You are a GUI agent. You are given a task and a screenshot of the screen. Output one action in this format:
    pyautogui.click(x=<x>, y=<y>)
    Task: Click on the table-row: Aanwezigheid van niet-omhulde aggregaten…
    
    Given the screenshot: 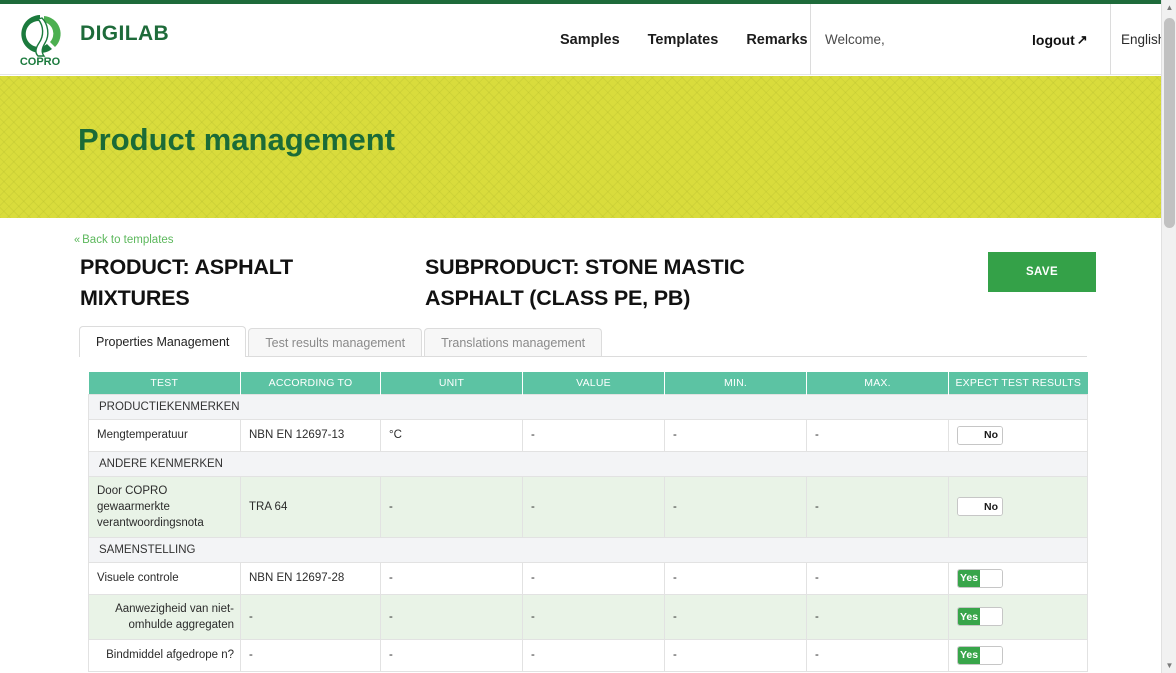 What is the action you would take?
    pyautogui.click(x=588, y=616)
    